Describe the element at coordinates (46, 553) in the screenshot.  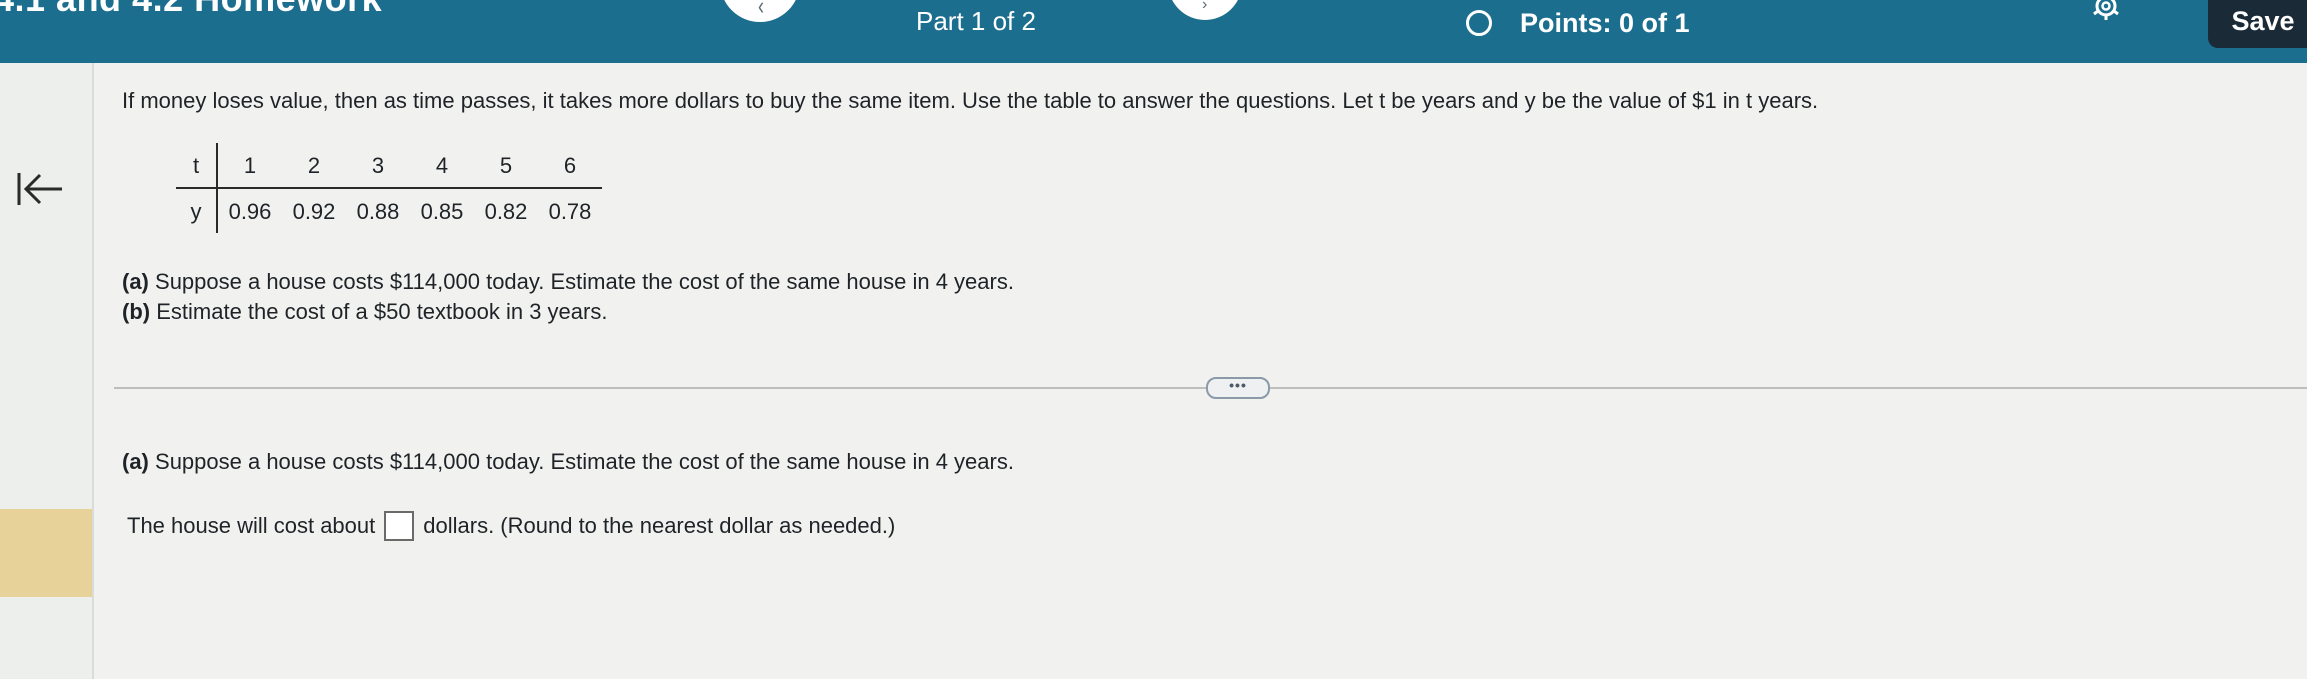
I see `rail-highlight` at that location.